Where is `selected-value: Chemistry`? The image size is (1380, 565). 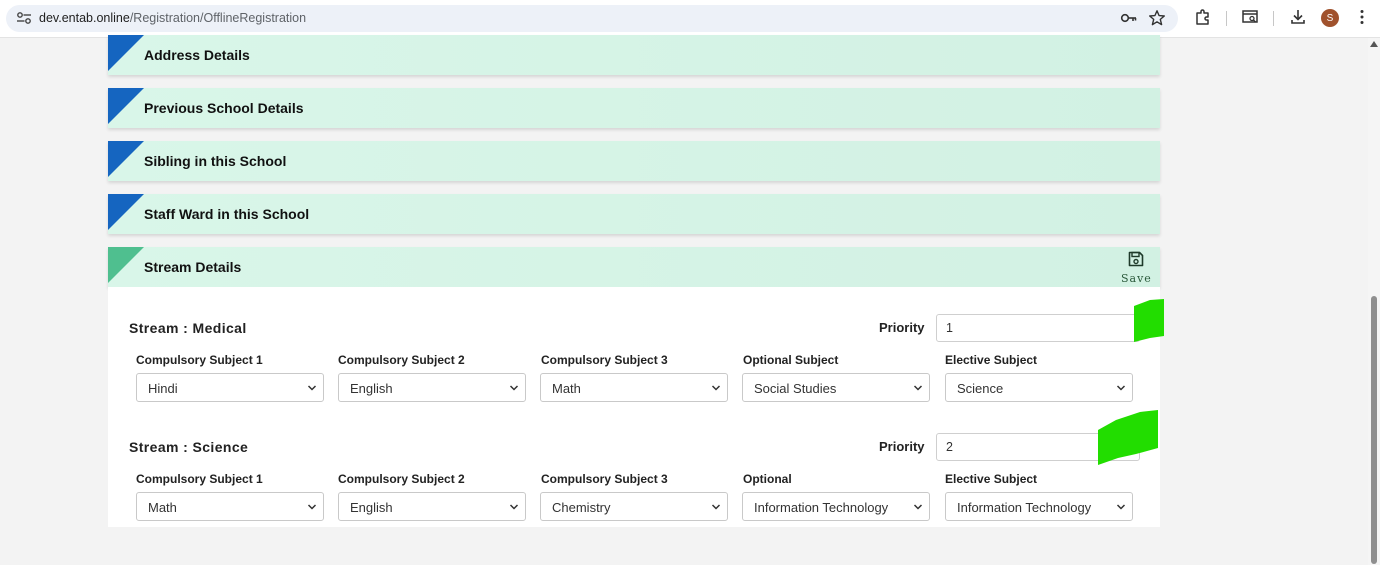 selected-value: Chemistry is located at coordinates (581, 507).